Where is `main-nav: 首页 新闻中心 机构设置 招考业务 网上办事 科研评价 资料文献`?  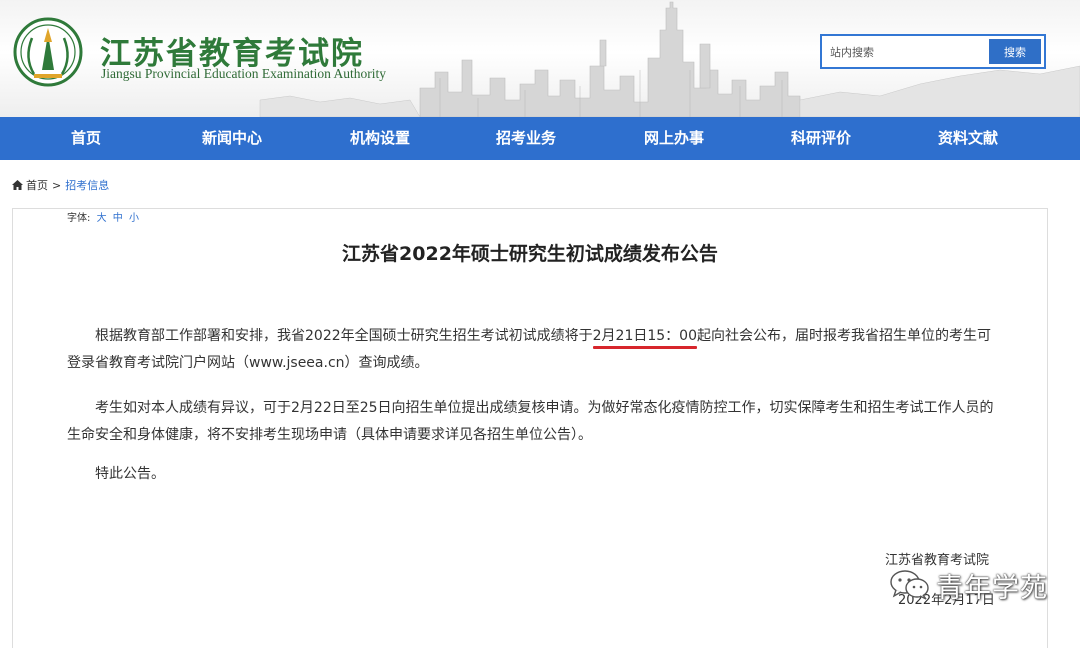 main-nav: 首页 新闻中心 机构设置 招考业务 网上办事 科研评价 资料文献 is located at coordinates (540, 138).